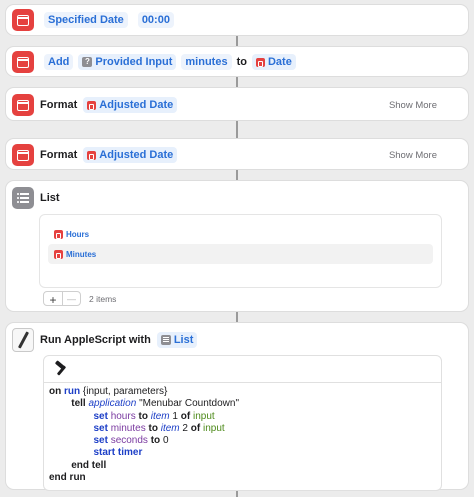 The height and width of the screenshot is (497, 474). Describe the element at coordinates (240, 254) in the screenshot. I see `list-item: Minutes` at that location.